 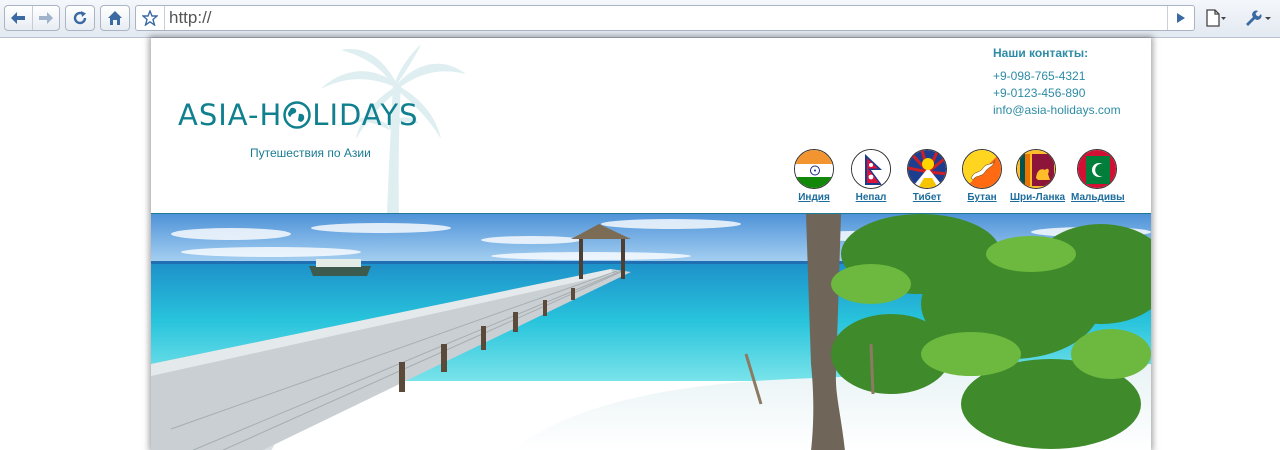 I want to click on site-logo: ASIA-H LIDAYS, so click(x=298, y=115).